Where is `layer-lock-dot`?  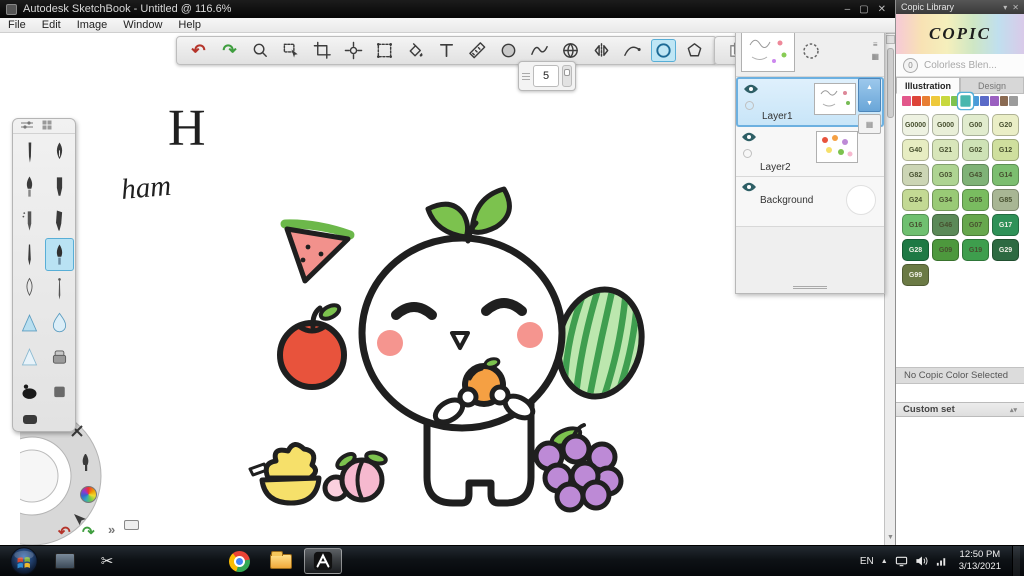 layer-lock-dot is located at coordinates (747, 153).